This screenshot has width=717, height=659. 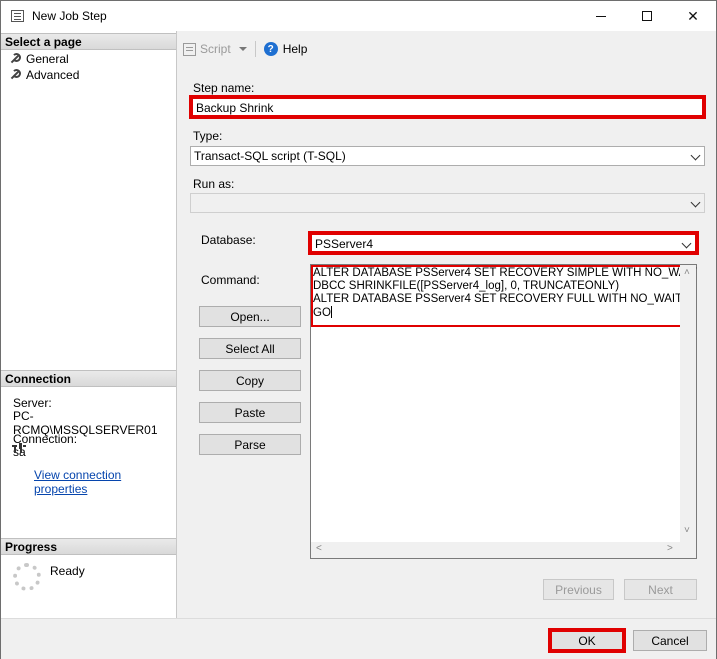 I want to click on help-label: Help, so click(x=295, y=49).